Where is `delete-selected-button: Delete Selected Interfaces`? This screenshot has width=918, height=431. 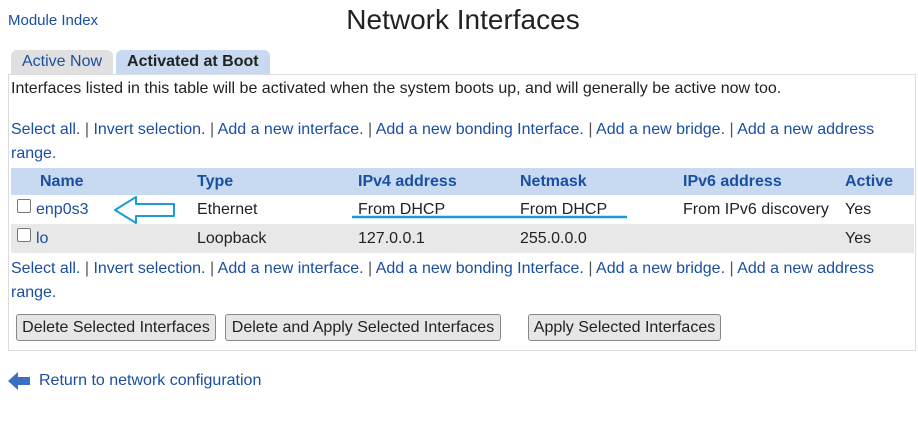 delete-selected-button: Delete Selected Interfaces is located at coordinates (116, 327).